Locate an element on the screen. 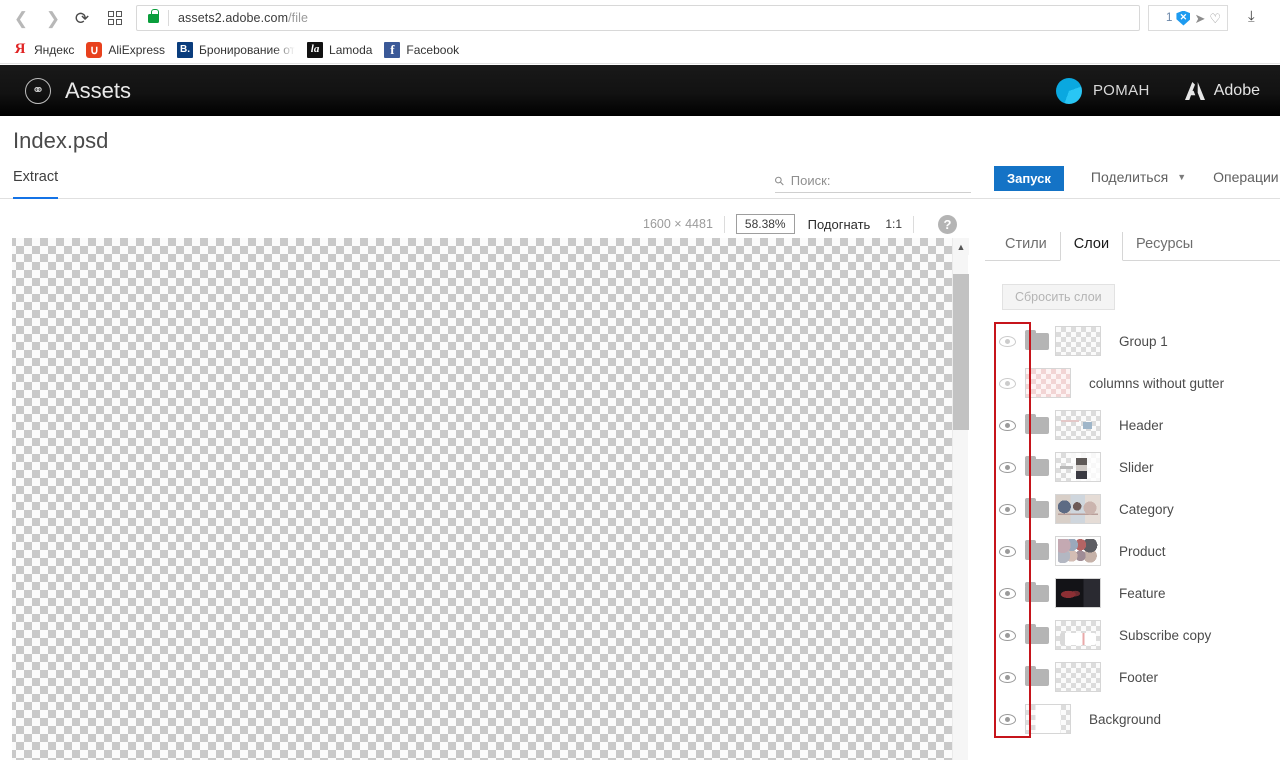 The height and width of the screenshot is (760, 1280). bookmark-booking: B. Бронирование отелей is located at coordinates (238, 50).